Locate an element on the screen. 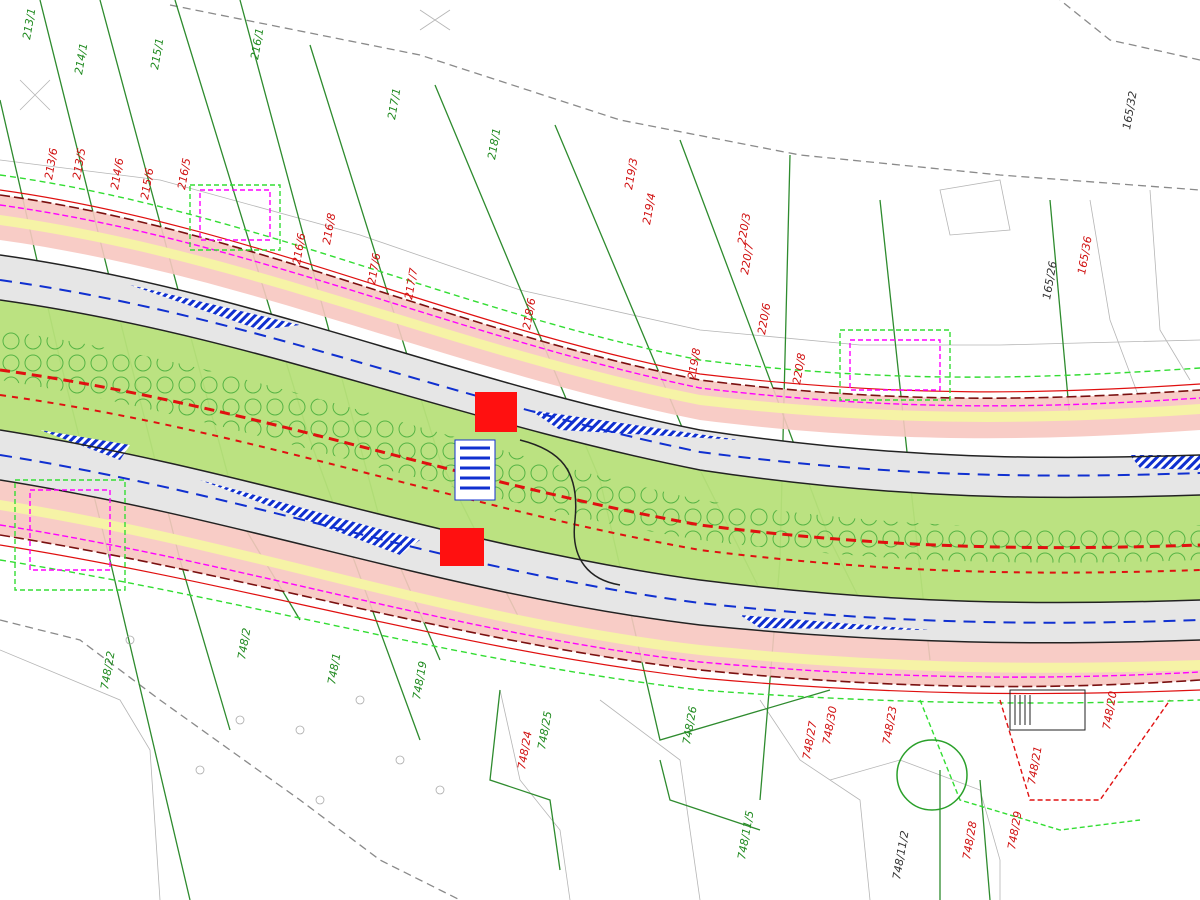  crossing-red-block-north is located at coordinates (496, 412).